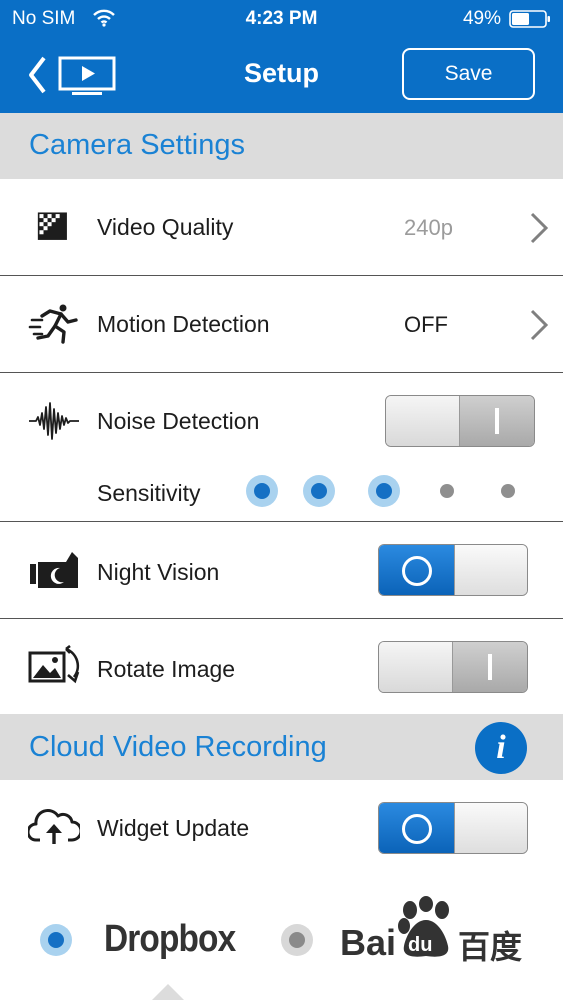 The height and width of the screenshot is (1000, 563). I want to click on video-quality-icon, so click(52, 226).